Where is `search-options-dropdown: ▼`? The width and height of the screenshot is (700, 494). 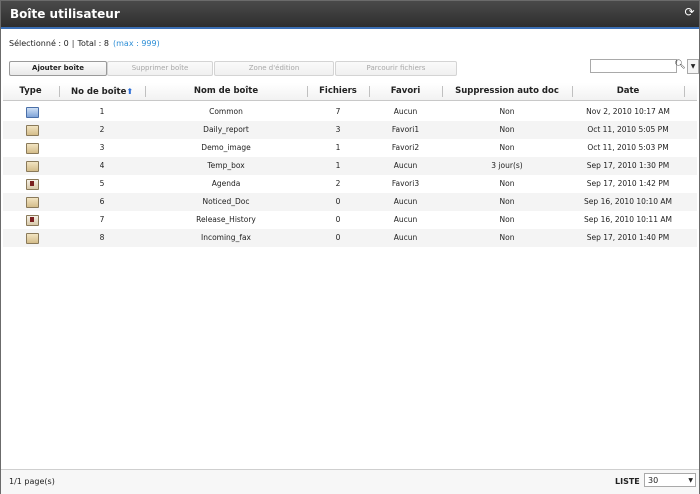 search-options-dropdown: ▼ is located at coordinates (693, 66).